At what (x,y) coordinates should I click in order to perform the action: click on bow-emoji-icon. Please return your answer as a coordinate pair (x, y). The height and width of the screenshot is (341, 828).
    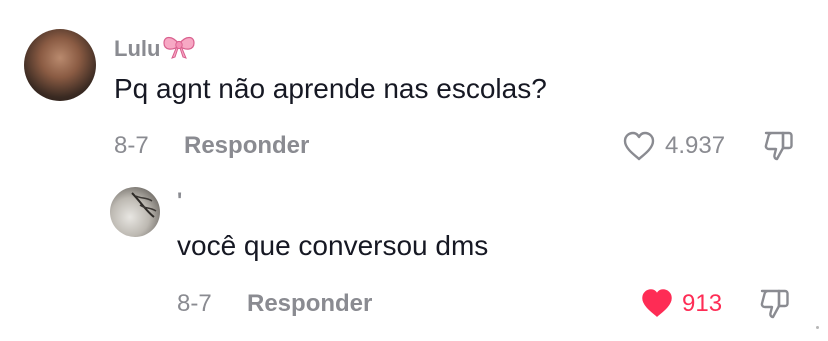
    Looking at the image, I should click on (179, 49).